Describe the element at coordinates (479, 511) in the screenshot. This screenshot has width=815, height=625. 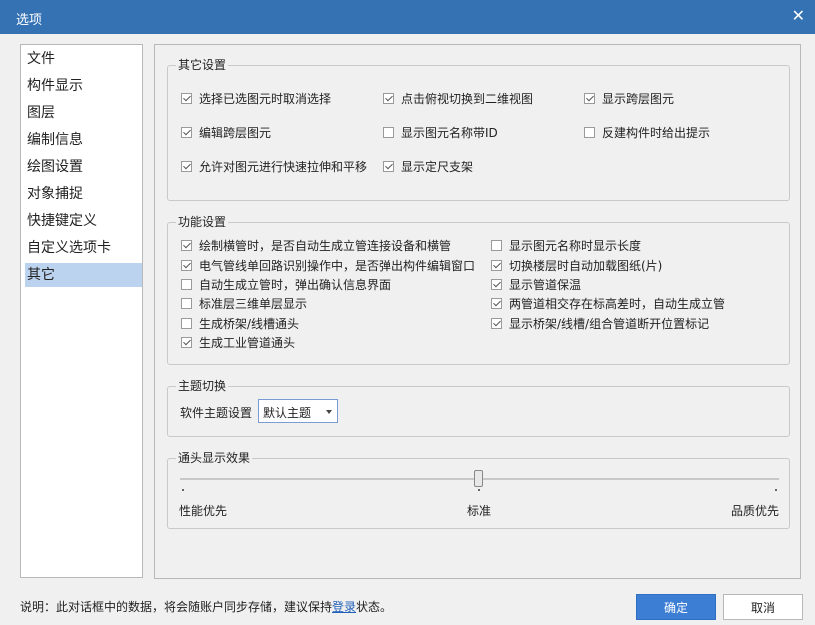
I see `slider-label-standard: 标准` at that location.